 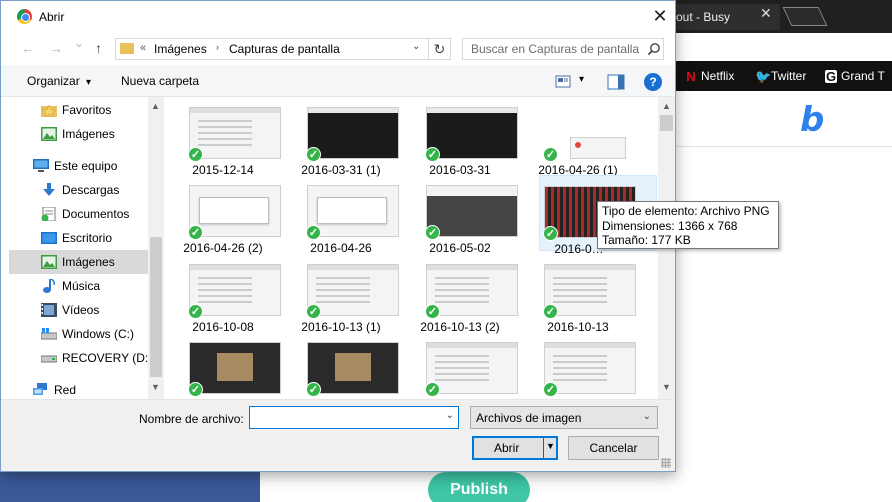 What do you see at coordinates (56, 48) in the screenshot?
I see `forward-arrow-icon: →` at bounding box center [56, 48].